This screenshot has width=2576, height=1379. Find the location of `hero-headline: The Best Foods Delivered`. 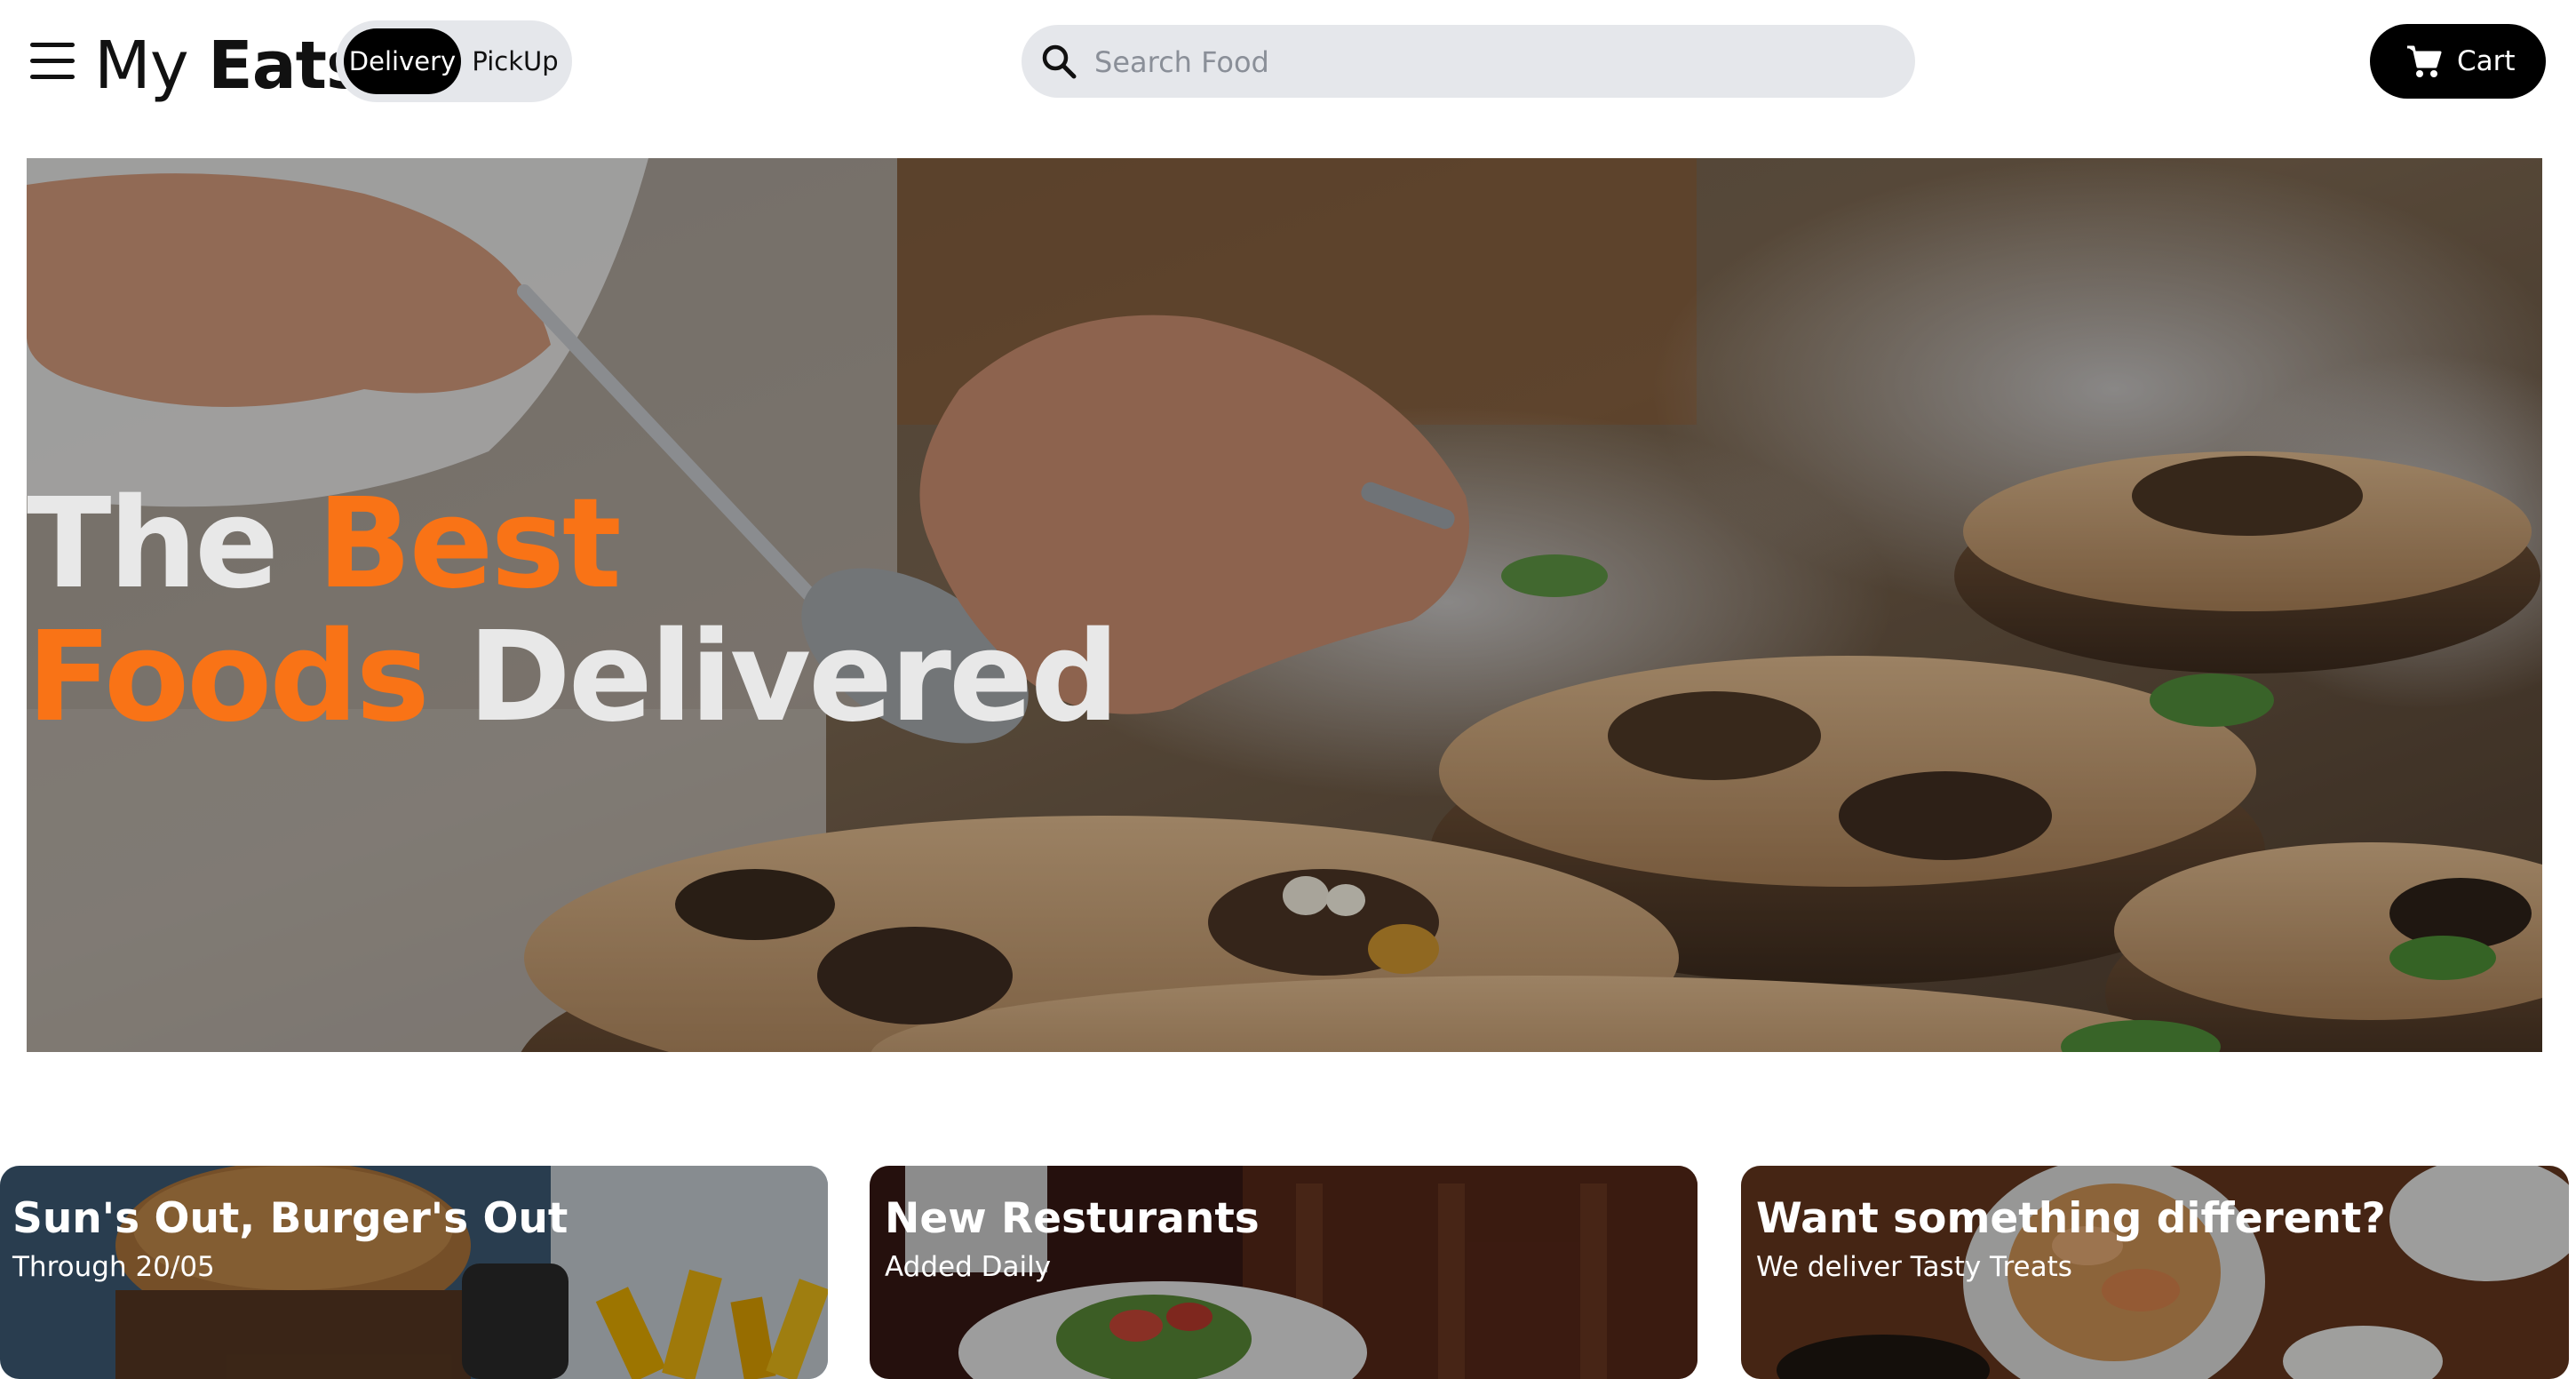

hero-headline: The Best Foods Delivered is located at coordinates (573, 611).